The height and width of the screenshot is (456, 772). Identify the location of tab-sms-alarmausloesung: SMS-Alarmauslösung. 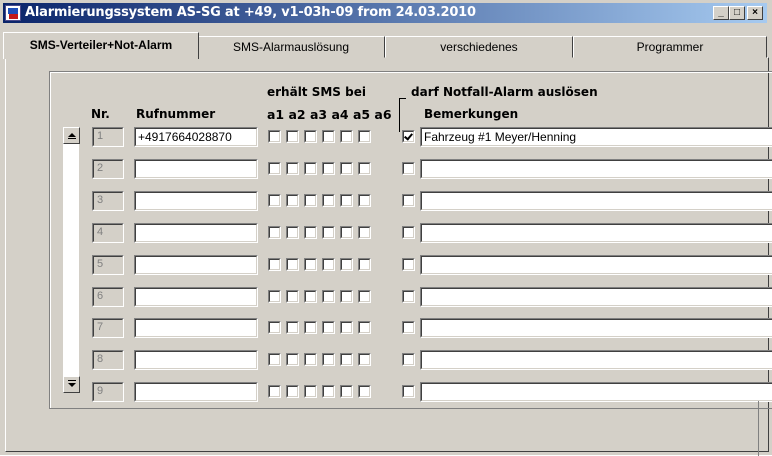
(291, 47).